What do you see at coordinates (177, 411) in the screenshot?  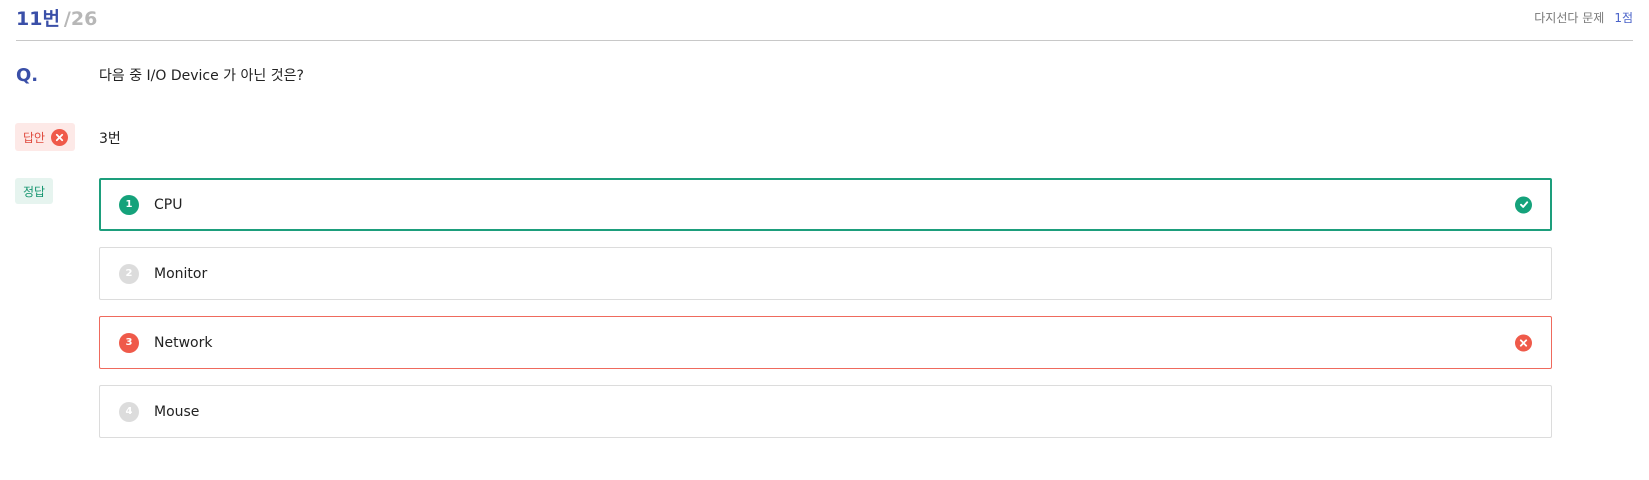 I see `option-text: Mouse` at bounding box center [177, 411].